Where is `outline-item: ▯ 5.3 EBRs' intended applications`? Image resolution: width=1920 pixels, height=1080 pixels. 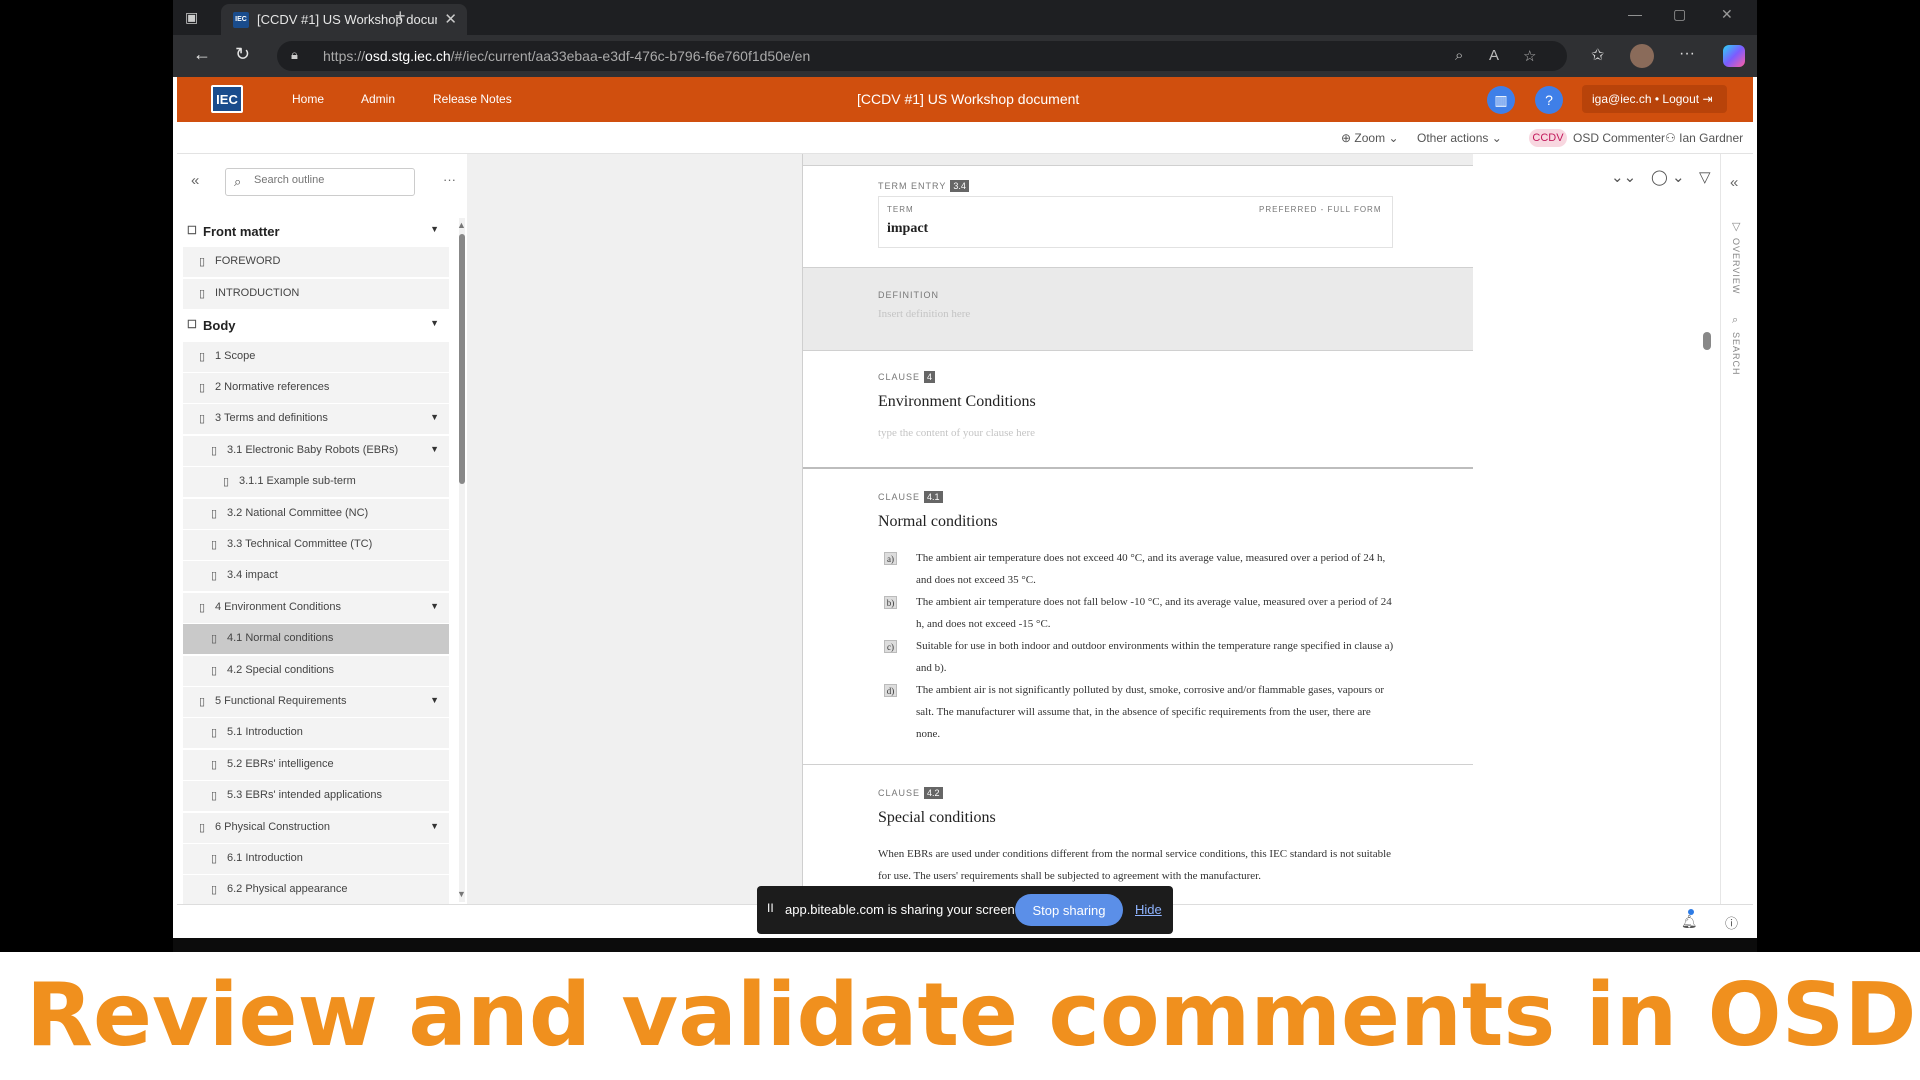 outline-item: ▯ 5.3 EBRs' intended applications is located at coordinates (316, 796).